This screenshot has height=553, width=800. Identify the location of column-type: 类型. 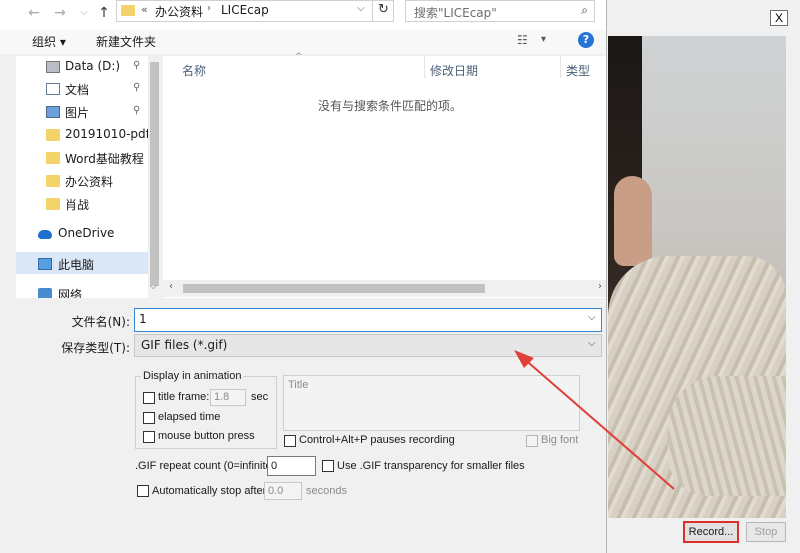
(578, 70).